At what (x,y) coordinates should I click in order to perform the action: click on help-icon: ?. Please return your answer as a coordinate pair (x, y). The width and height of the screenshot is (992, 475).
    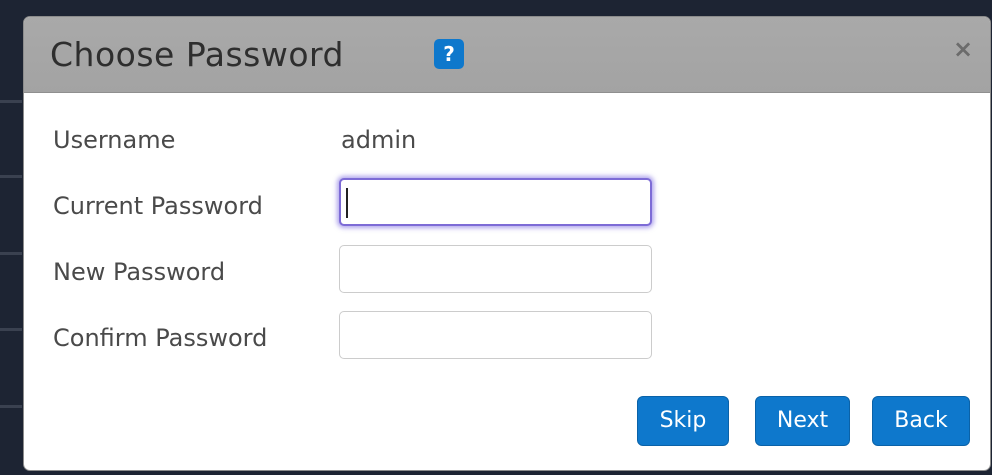
    Looking at the image, I should click on (449, 54).